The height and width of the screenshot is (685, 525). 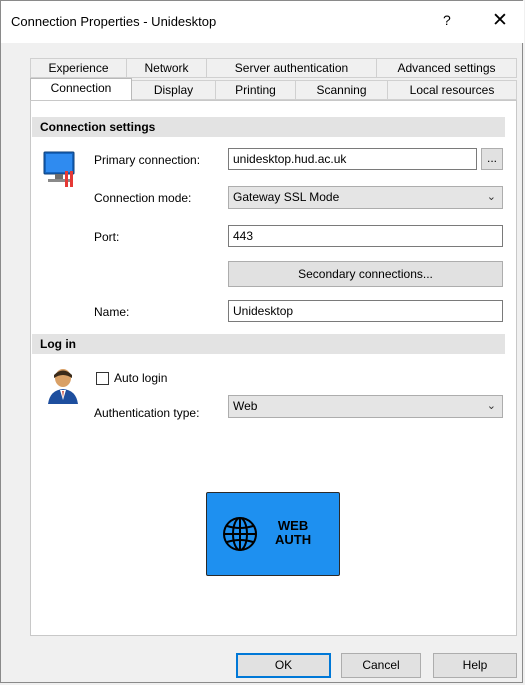 What do you see at coordinates (291, 68) in the screenshot?
I see `tab-server-authentication: Server authentication` at bounding box center [291, 68].